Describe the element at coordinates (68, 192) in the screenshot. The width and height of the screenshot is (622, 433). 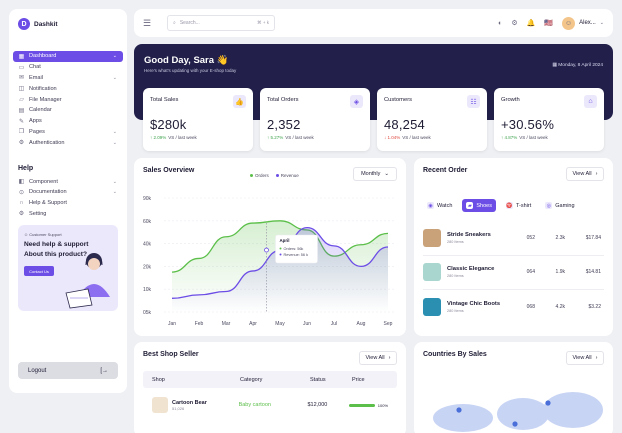
I see `sidebar-item-documentation: ⊙ Documentation ⌄` at that location.